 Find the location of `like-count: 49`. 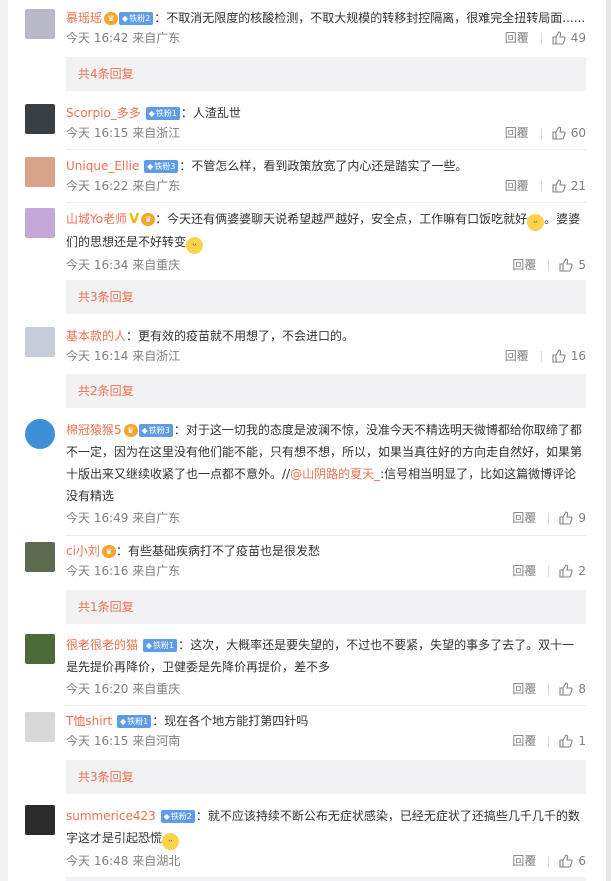

like-count: 49 is located at coordinates (578, 38).